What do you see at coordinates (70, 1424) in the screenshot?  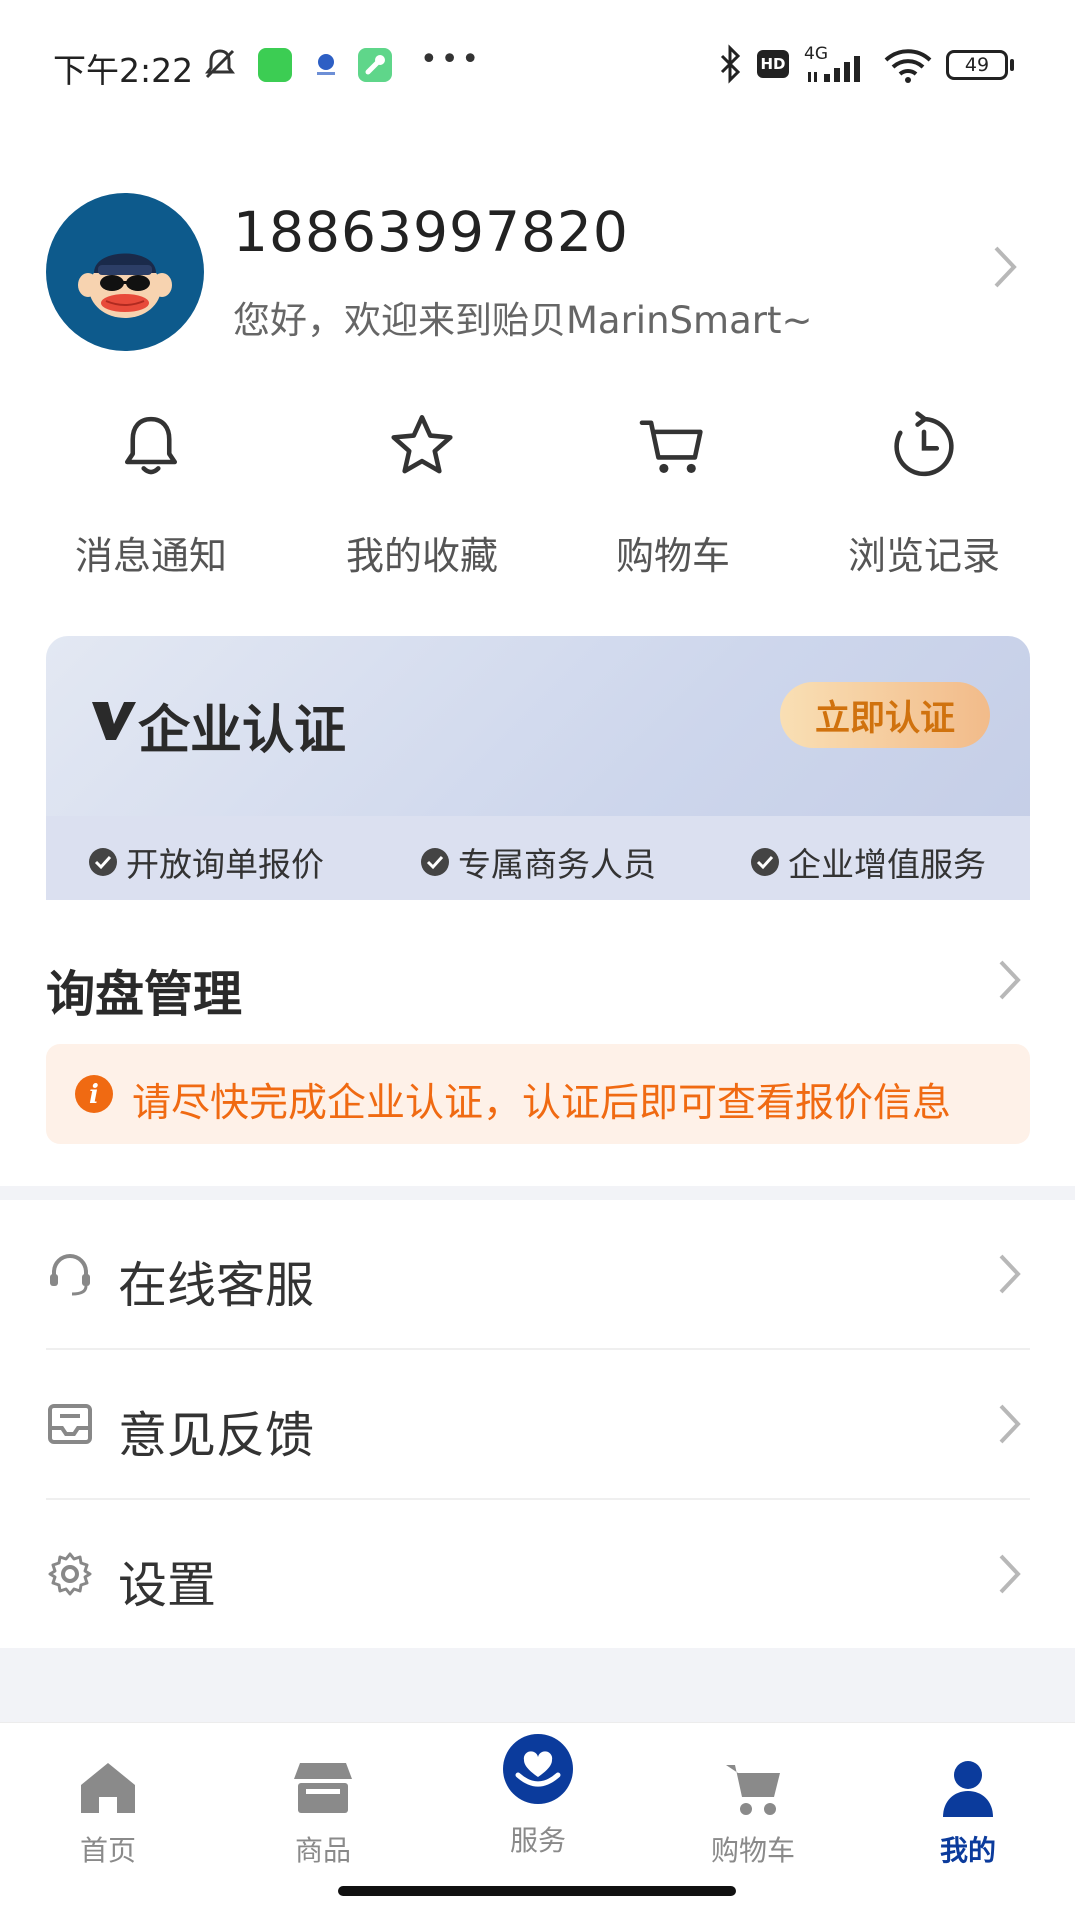 I see `feedback-icon` at bounding box center [70, 1424].